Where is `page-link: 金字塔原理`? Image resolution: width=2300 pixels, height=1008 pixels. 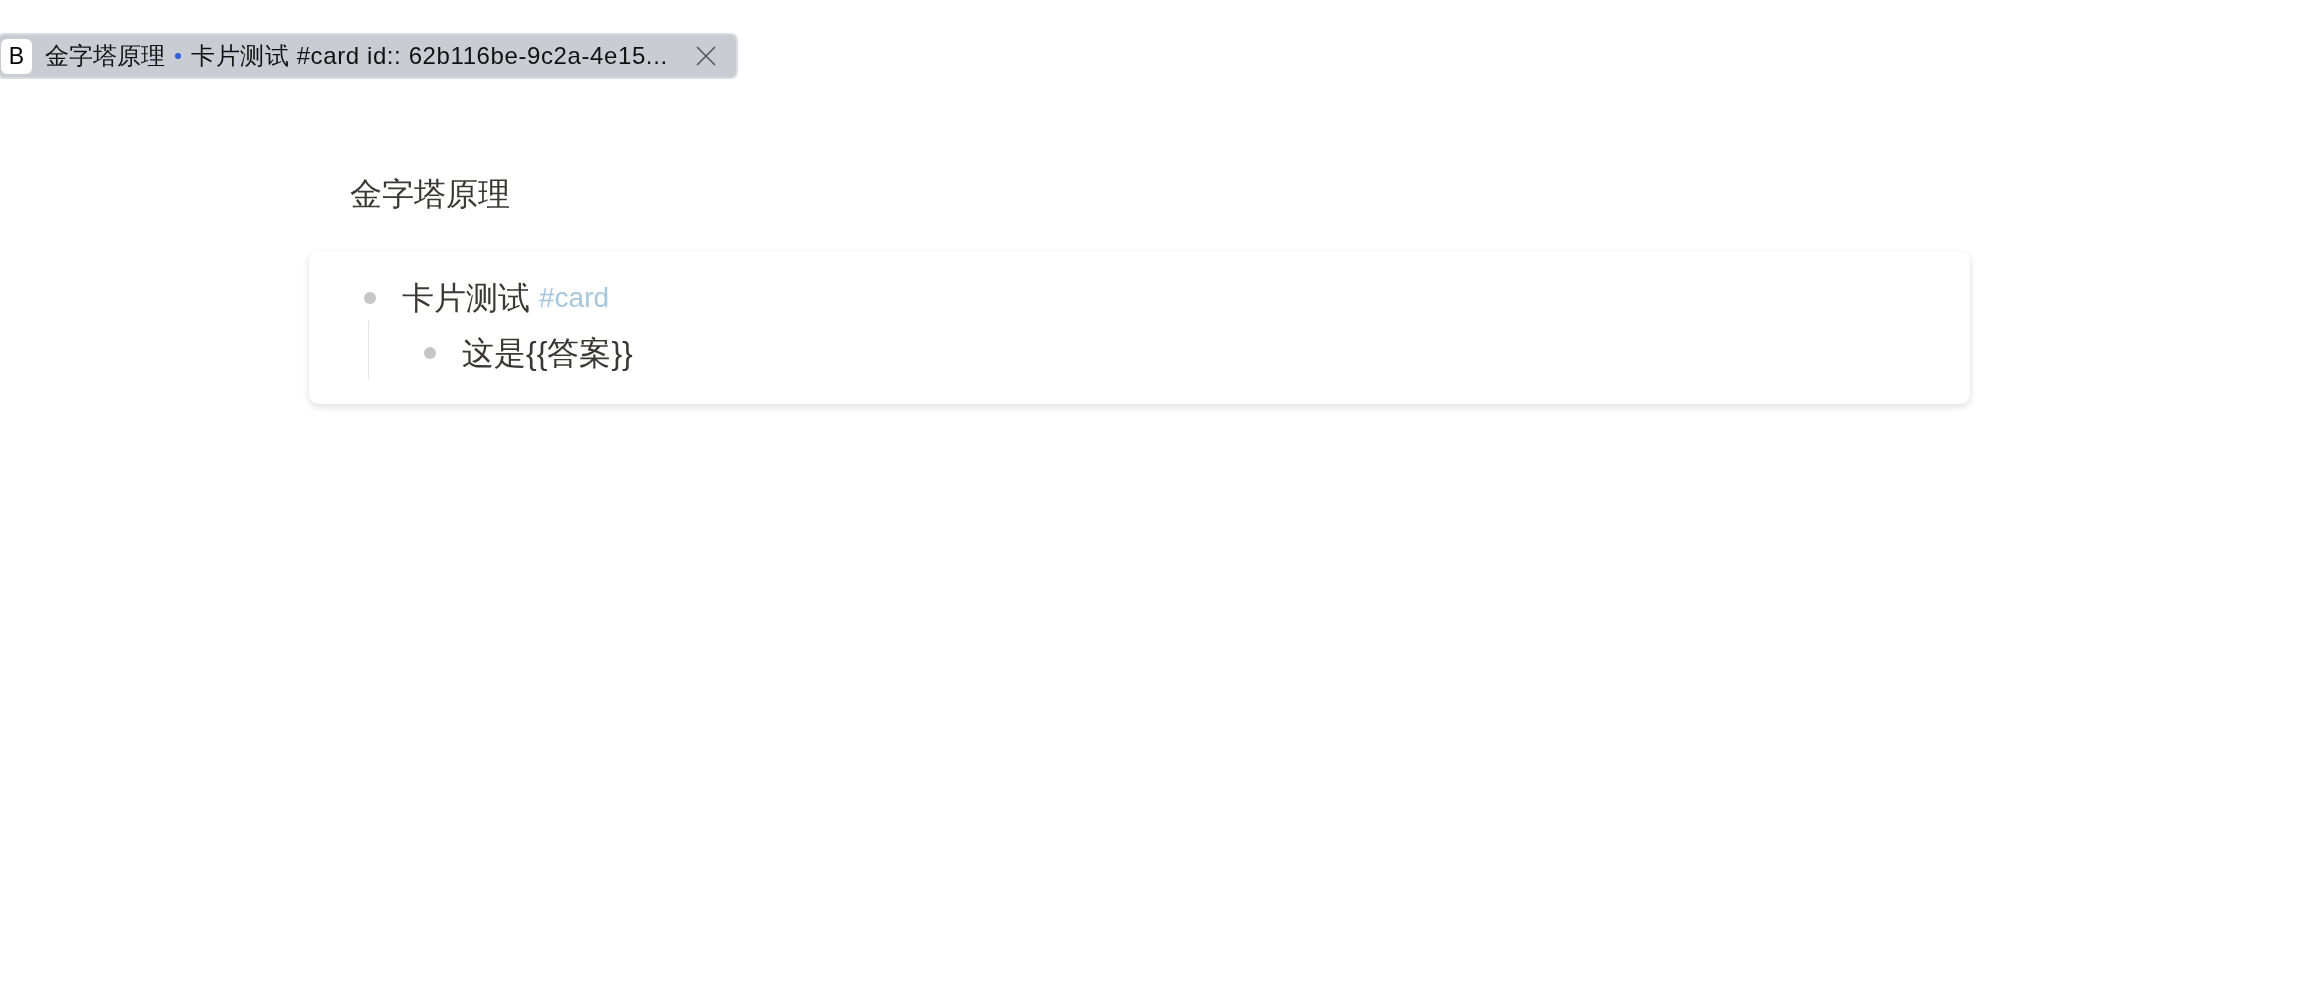 page-link: 金字塔原理 is located at coordinates (105, 56).